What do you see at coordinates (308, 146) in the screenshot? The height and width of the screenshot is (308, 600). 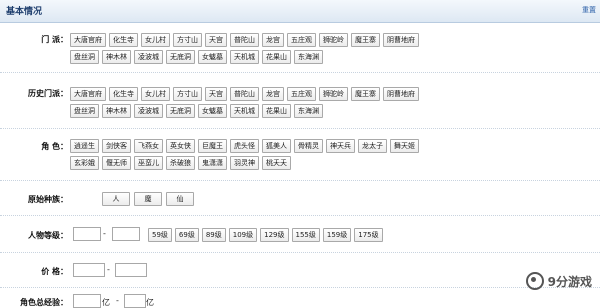 I see `role-option: 骨精灵` at bounding box center [308, 146].